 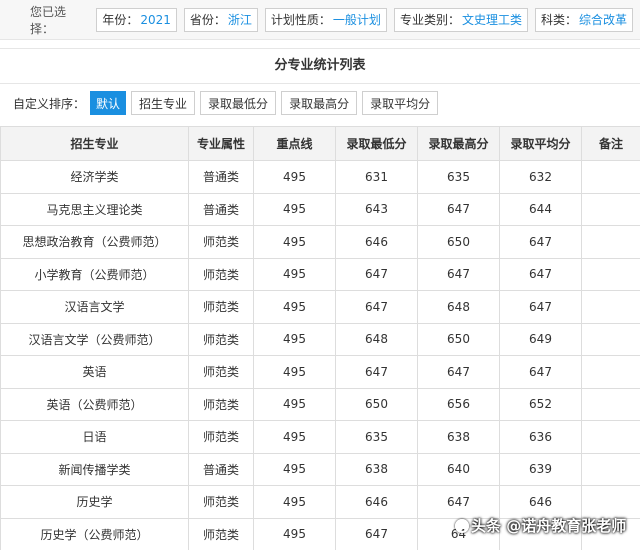 What do you see at coordinates (94, 437) in the screenshot?
I see `cell-major: 日语` at bounding box center [94, 437].